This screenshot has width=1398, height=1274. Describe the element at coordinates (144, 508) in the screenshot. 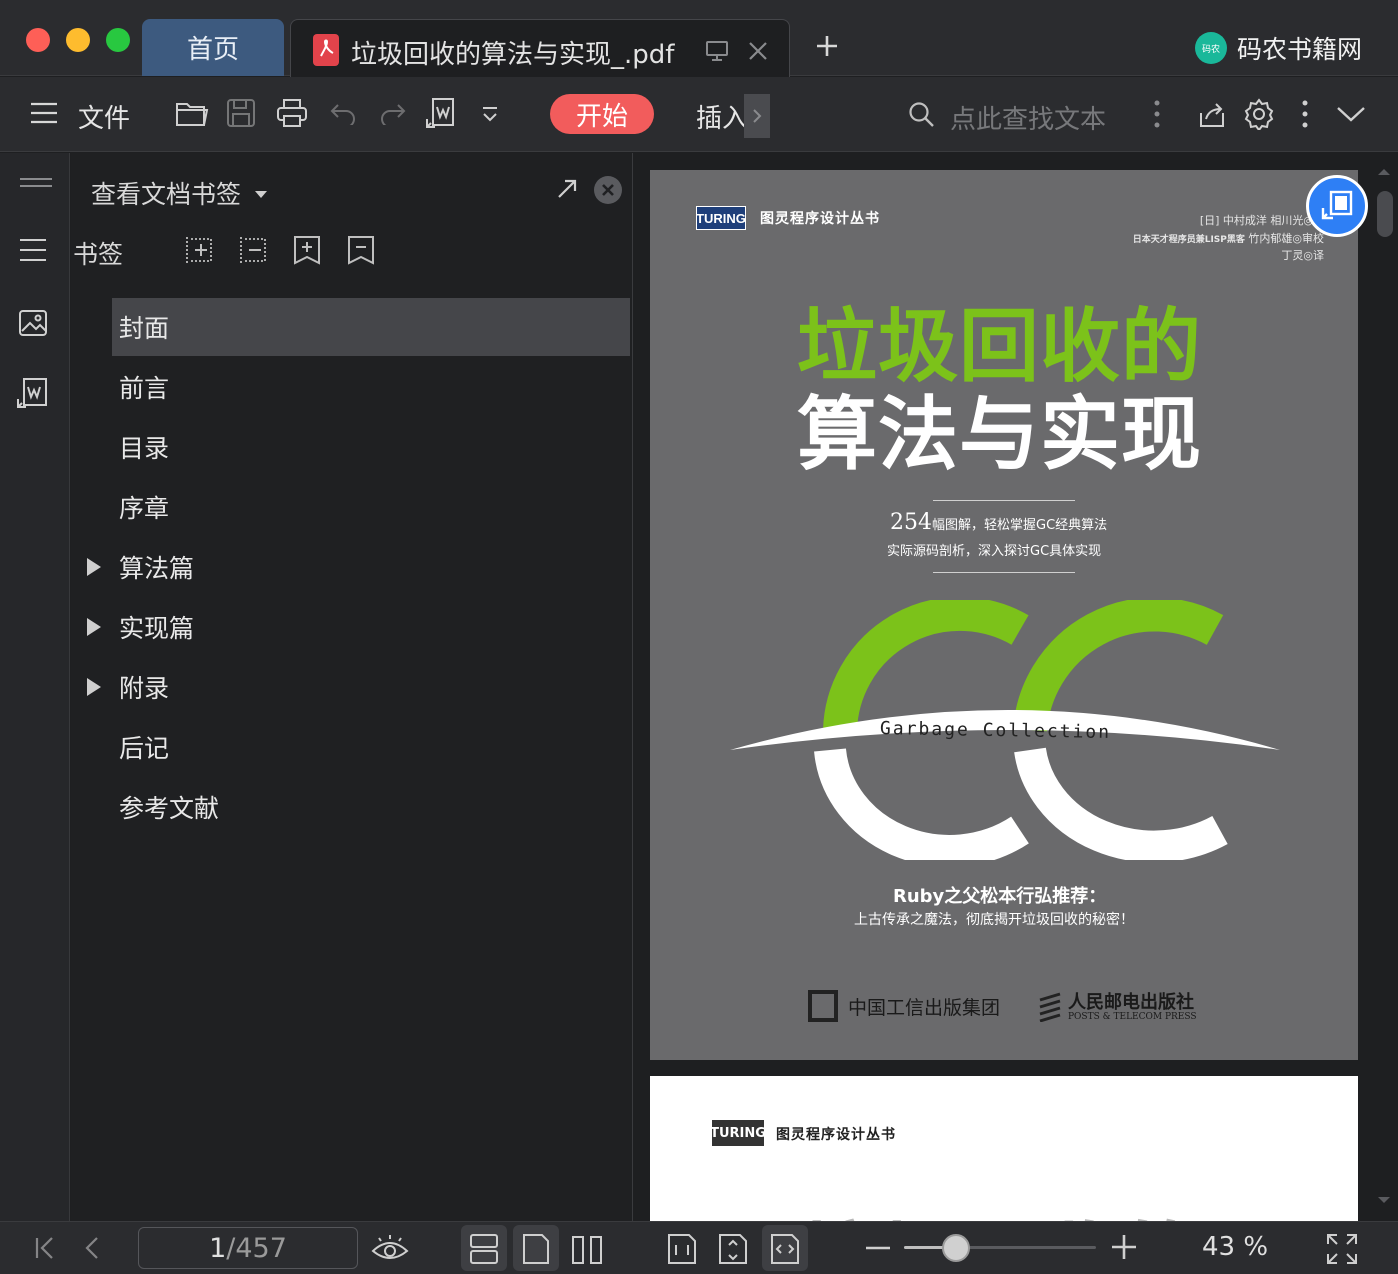

I see `bookmark-item-label: 序章` at that location.